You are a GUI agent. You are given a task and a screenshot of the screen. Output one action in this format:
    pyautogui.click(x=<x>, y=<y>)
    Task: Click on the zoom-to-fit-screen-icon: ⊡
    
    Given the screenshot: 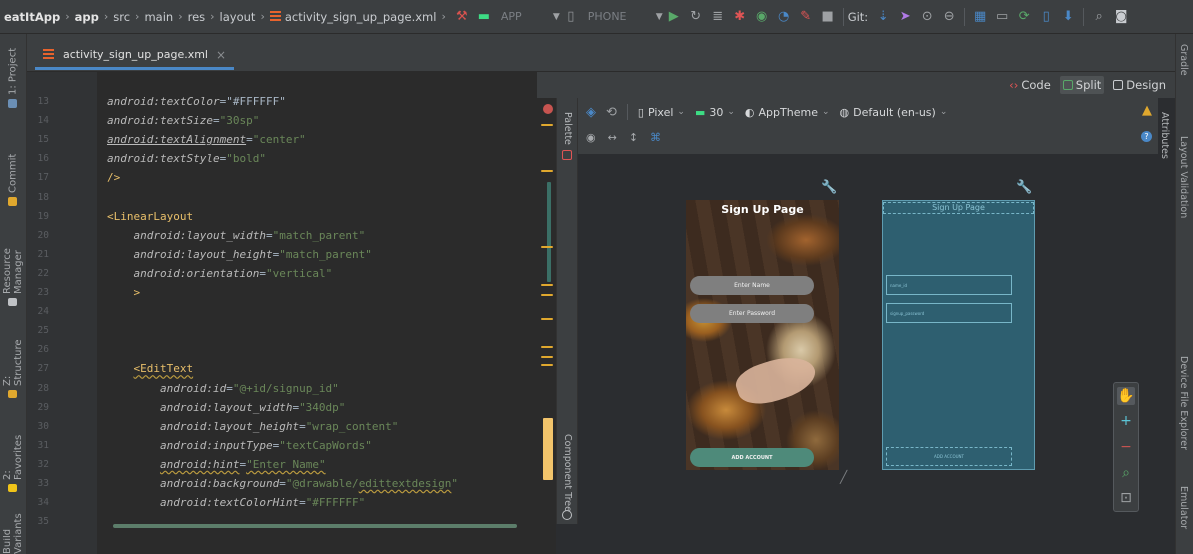 What is the action you would take?
    pyautogui.click(x=1126, y=498)
    